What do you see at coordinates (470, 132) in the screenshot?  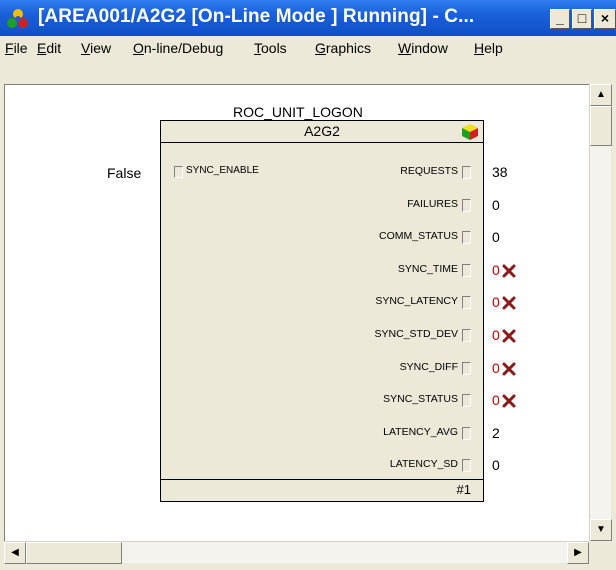 I see `colored-cube-icon` at bounding box center [470, 132].